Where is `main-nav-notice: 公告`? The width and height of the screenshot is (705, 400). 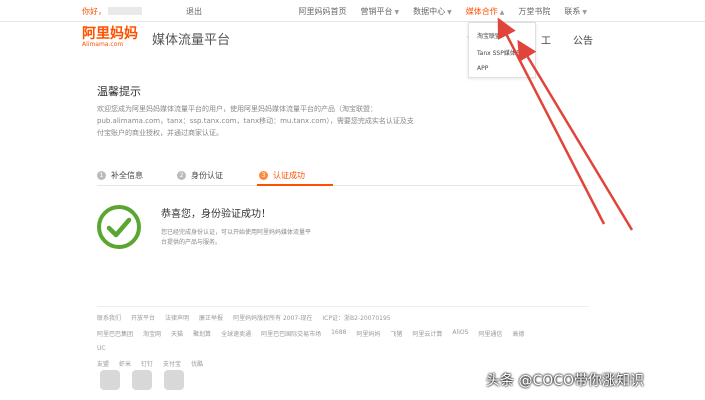
main-nav-notice: 公告 is located at coordinates (583, 39).